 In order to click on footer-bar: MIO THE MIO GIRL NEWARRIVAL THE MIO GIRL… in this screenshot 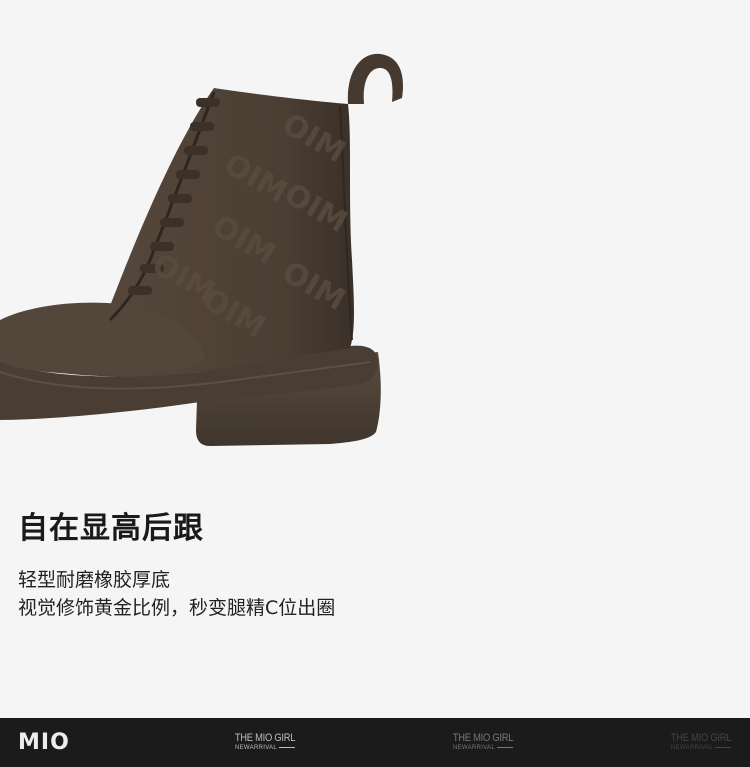, I will do `click(375, 742)`.